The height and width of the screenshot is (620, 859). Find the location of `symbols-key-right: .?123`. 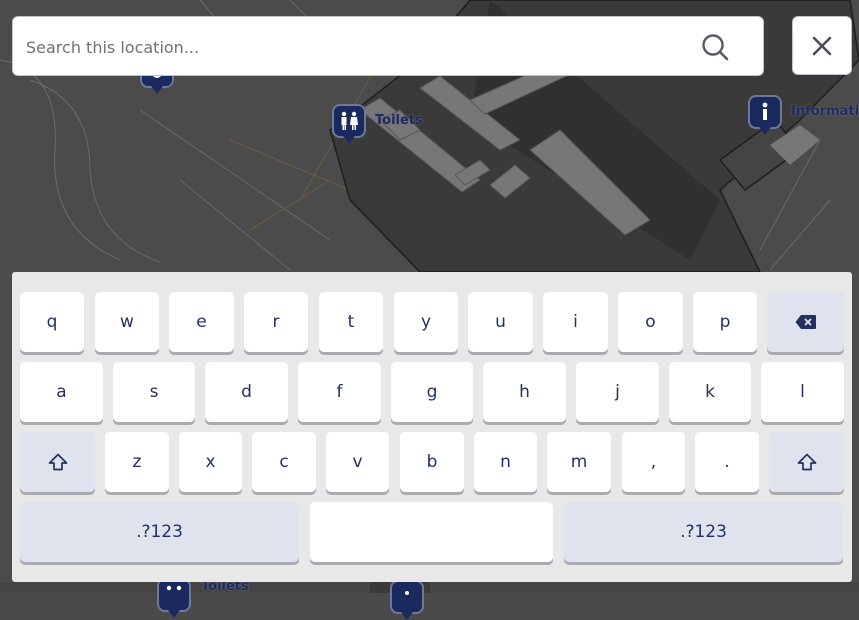

symbols-key-right: .?123 is located at coordinates (703, 532).